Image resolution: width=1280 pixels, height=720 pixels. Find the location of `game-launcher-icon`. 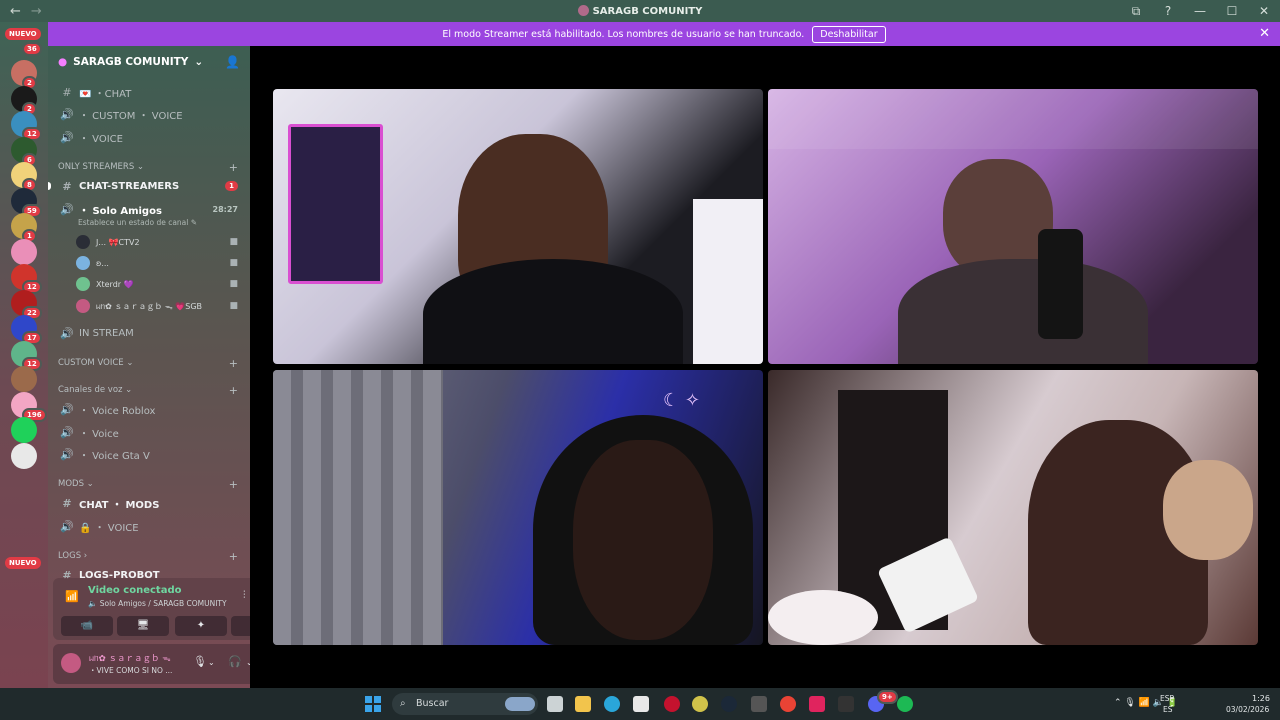

game-launcher-icon is located at coordinates (672, 704).